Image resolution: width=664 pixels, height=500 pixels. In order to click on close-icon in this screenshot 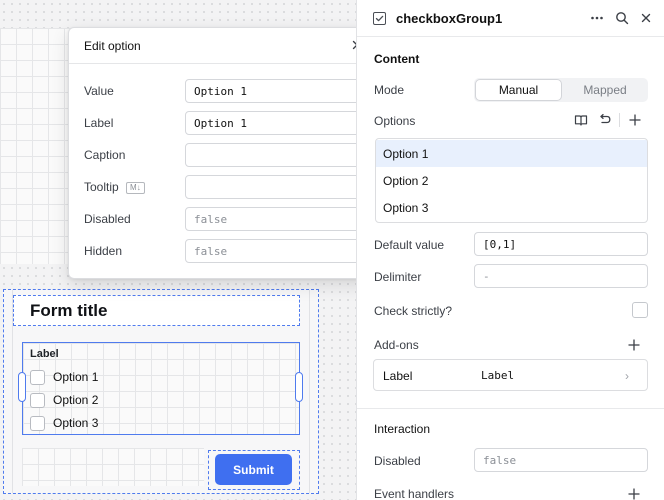, I will do `click(646, 18)`.